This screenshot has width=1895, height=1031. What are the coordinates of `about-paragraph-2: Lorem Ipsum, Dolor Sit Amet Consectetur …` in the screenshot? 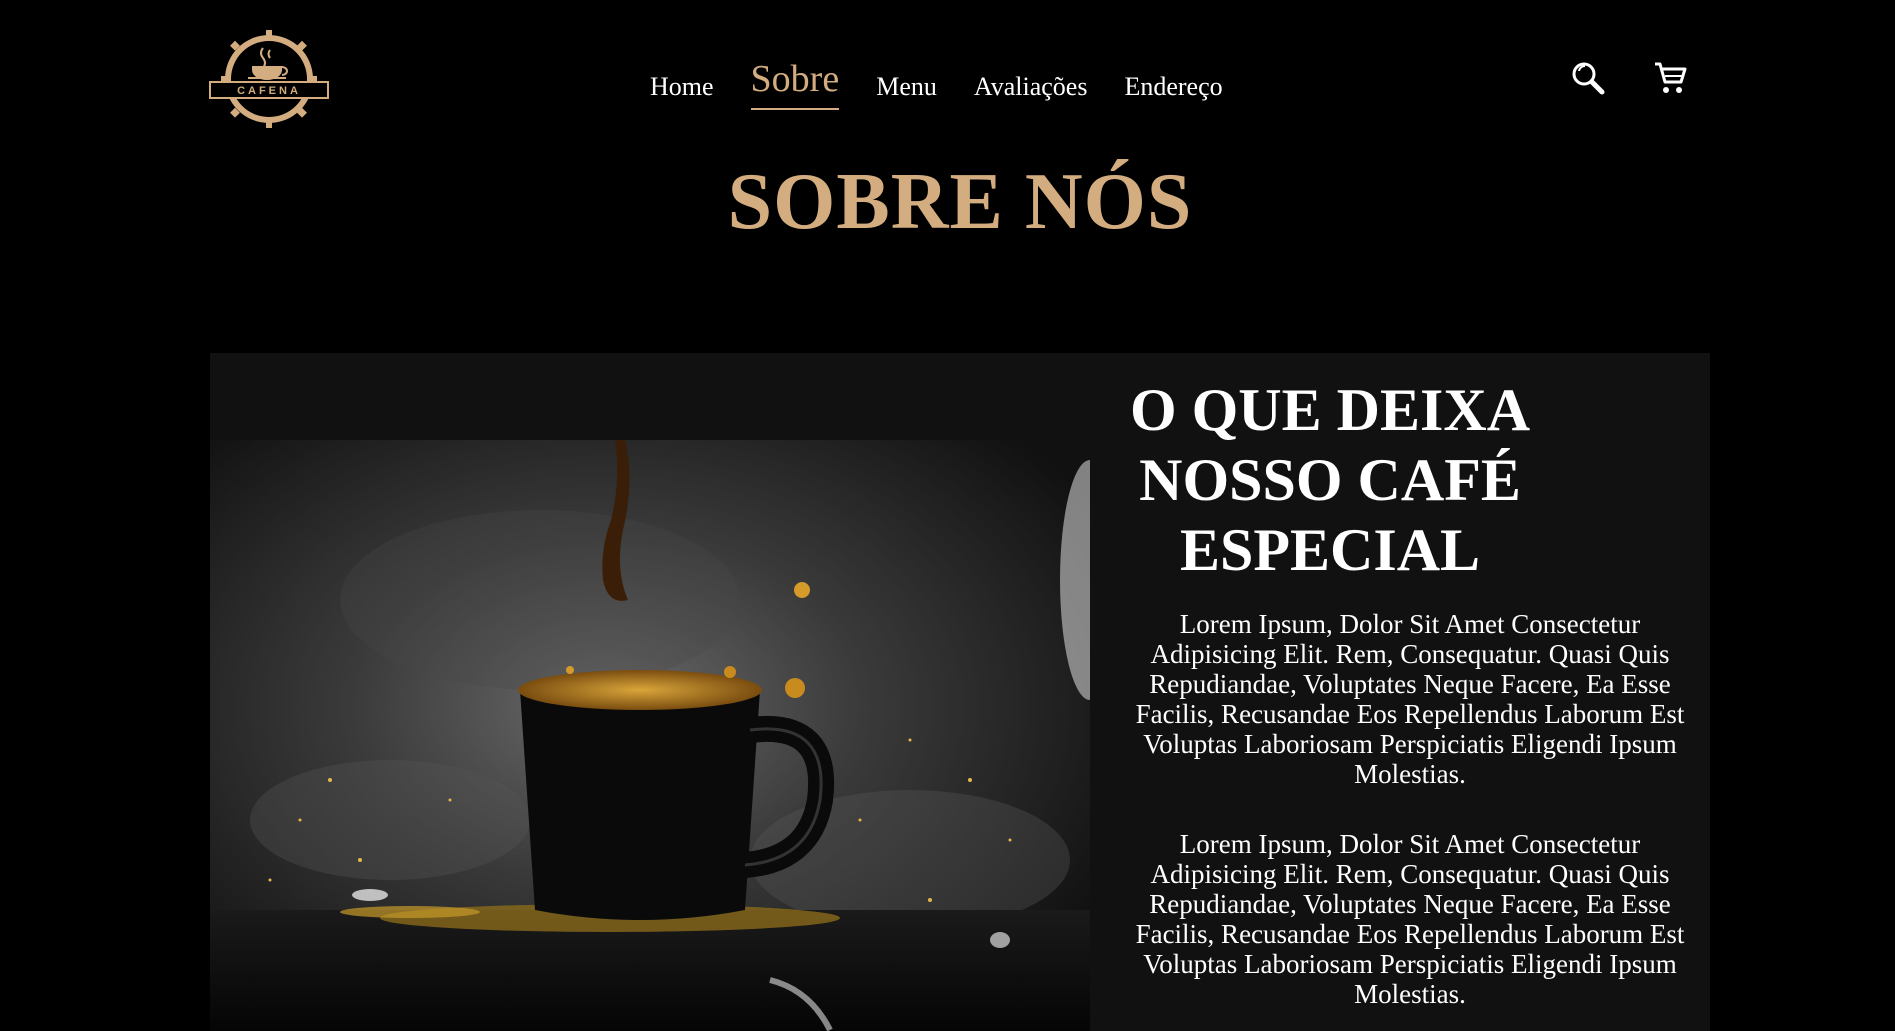 It's located at (1410, 919).